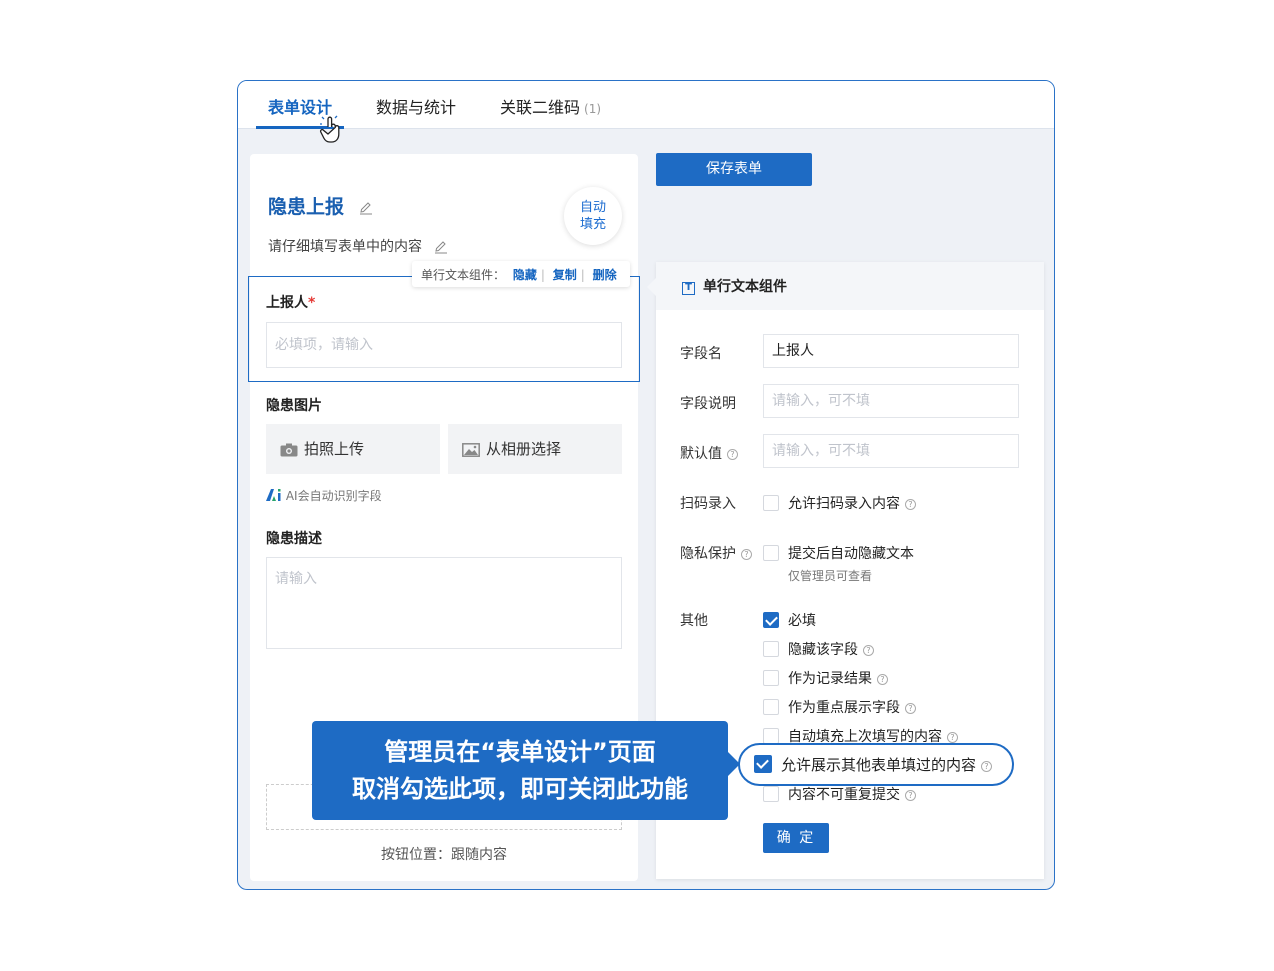 The width and height of the screenshot is (1274, 971). I want to click on option-label: 作为记录结果, so click(830, 679).